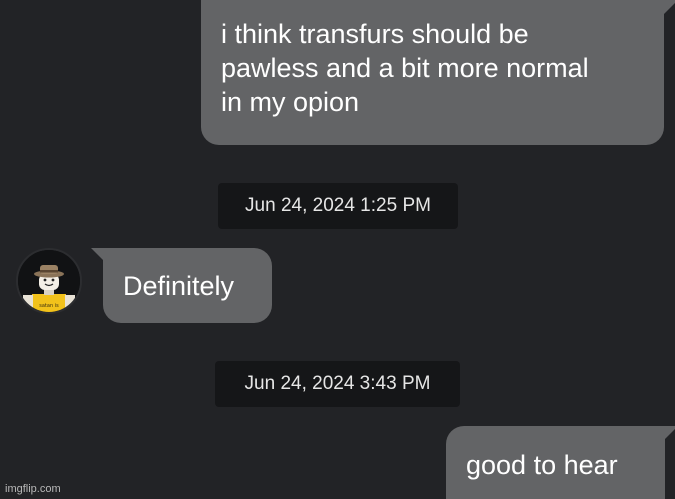 Image resolution: width=675 pixels, height=499 pixels. I want to click on timestamp-divider: Jun 24, 2024 1:25 PM, so click(338, 206).